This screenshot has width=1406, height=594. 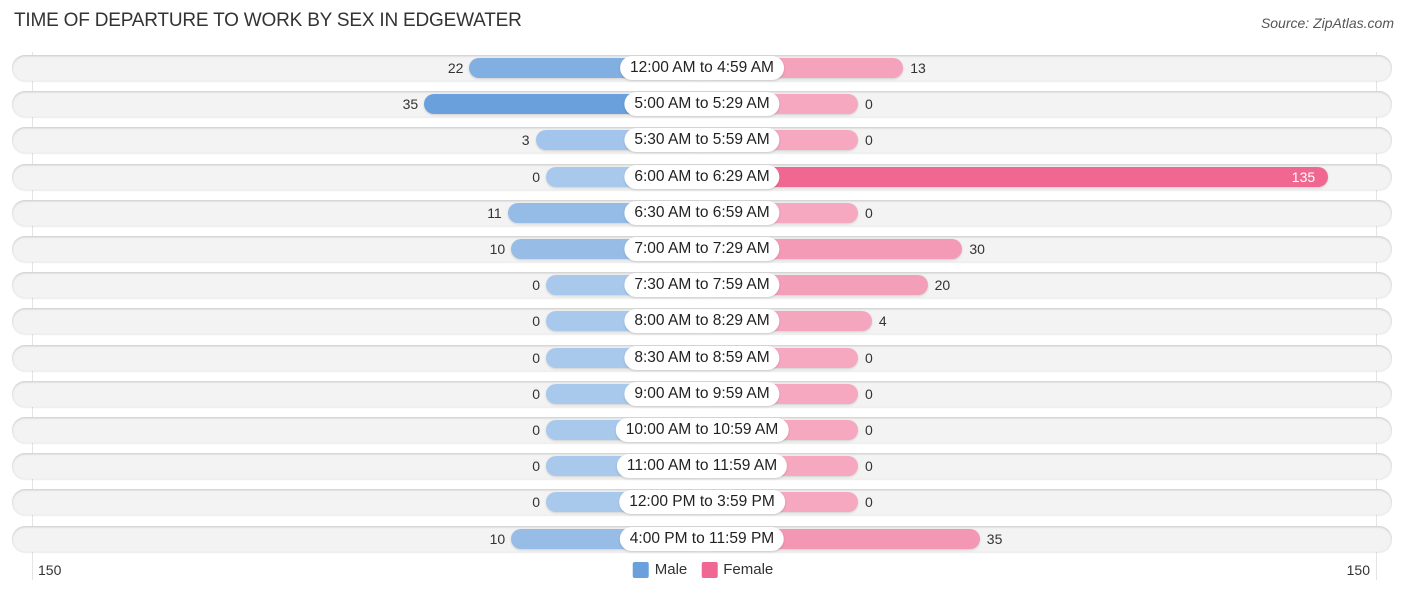 I want to click on category-label: 6:30 AM to 6:59 AM, so click(x=702, y=212).